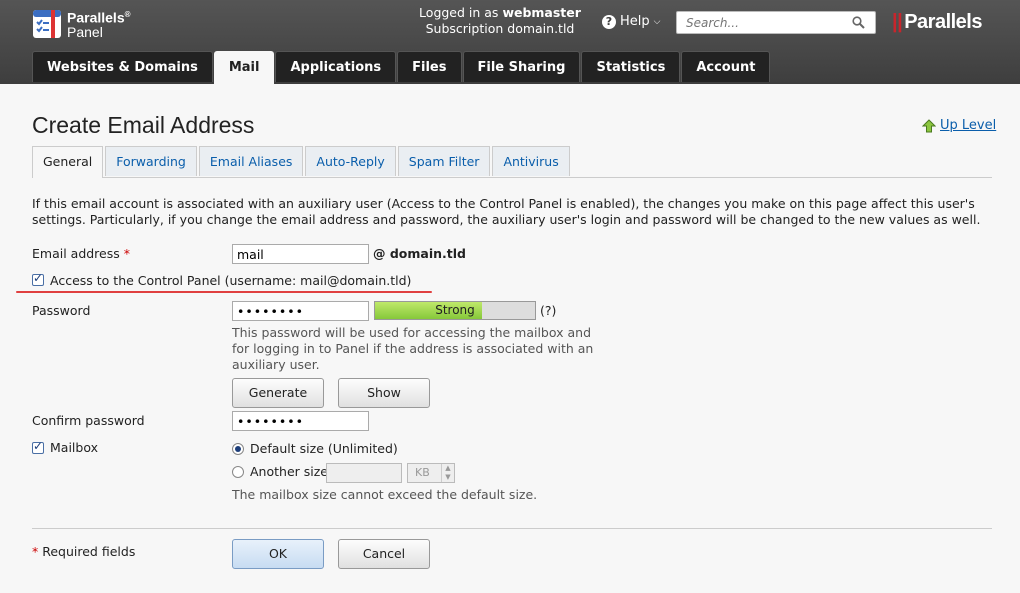 The image size is (1020, 593). I want to click on email-domain: @ domain.tld, so click(419, 253).